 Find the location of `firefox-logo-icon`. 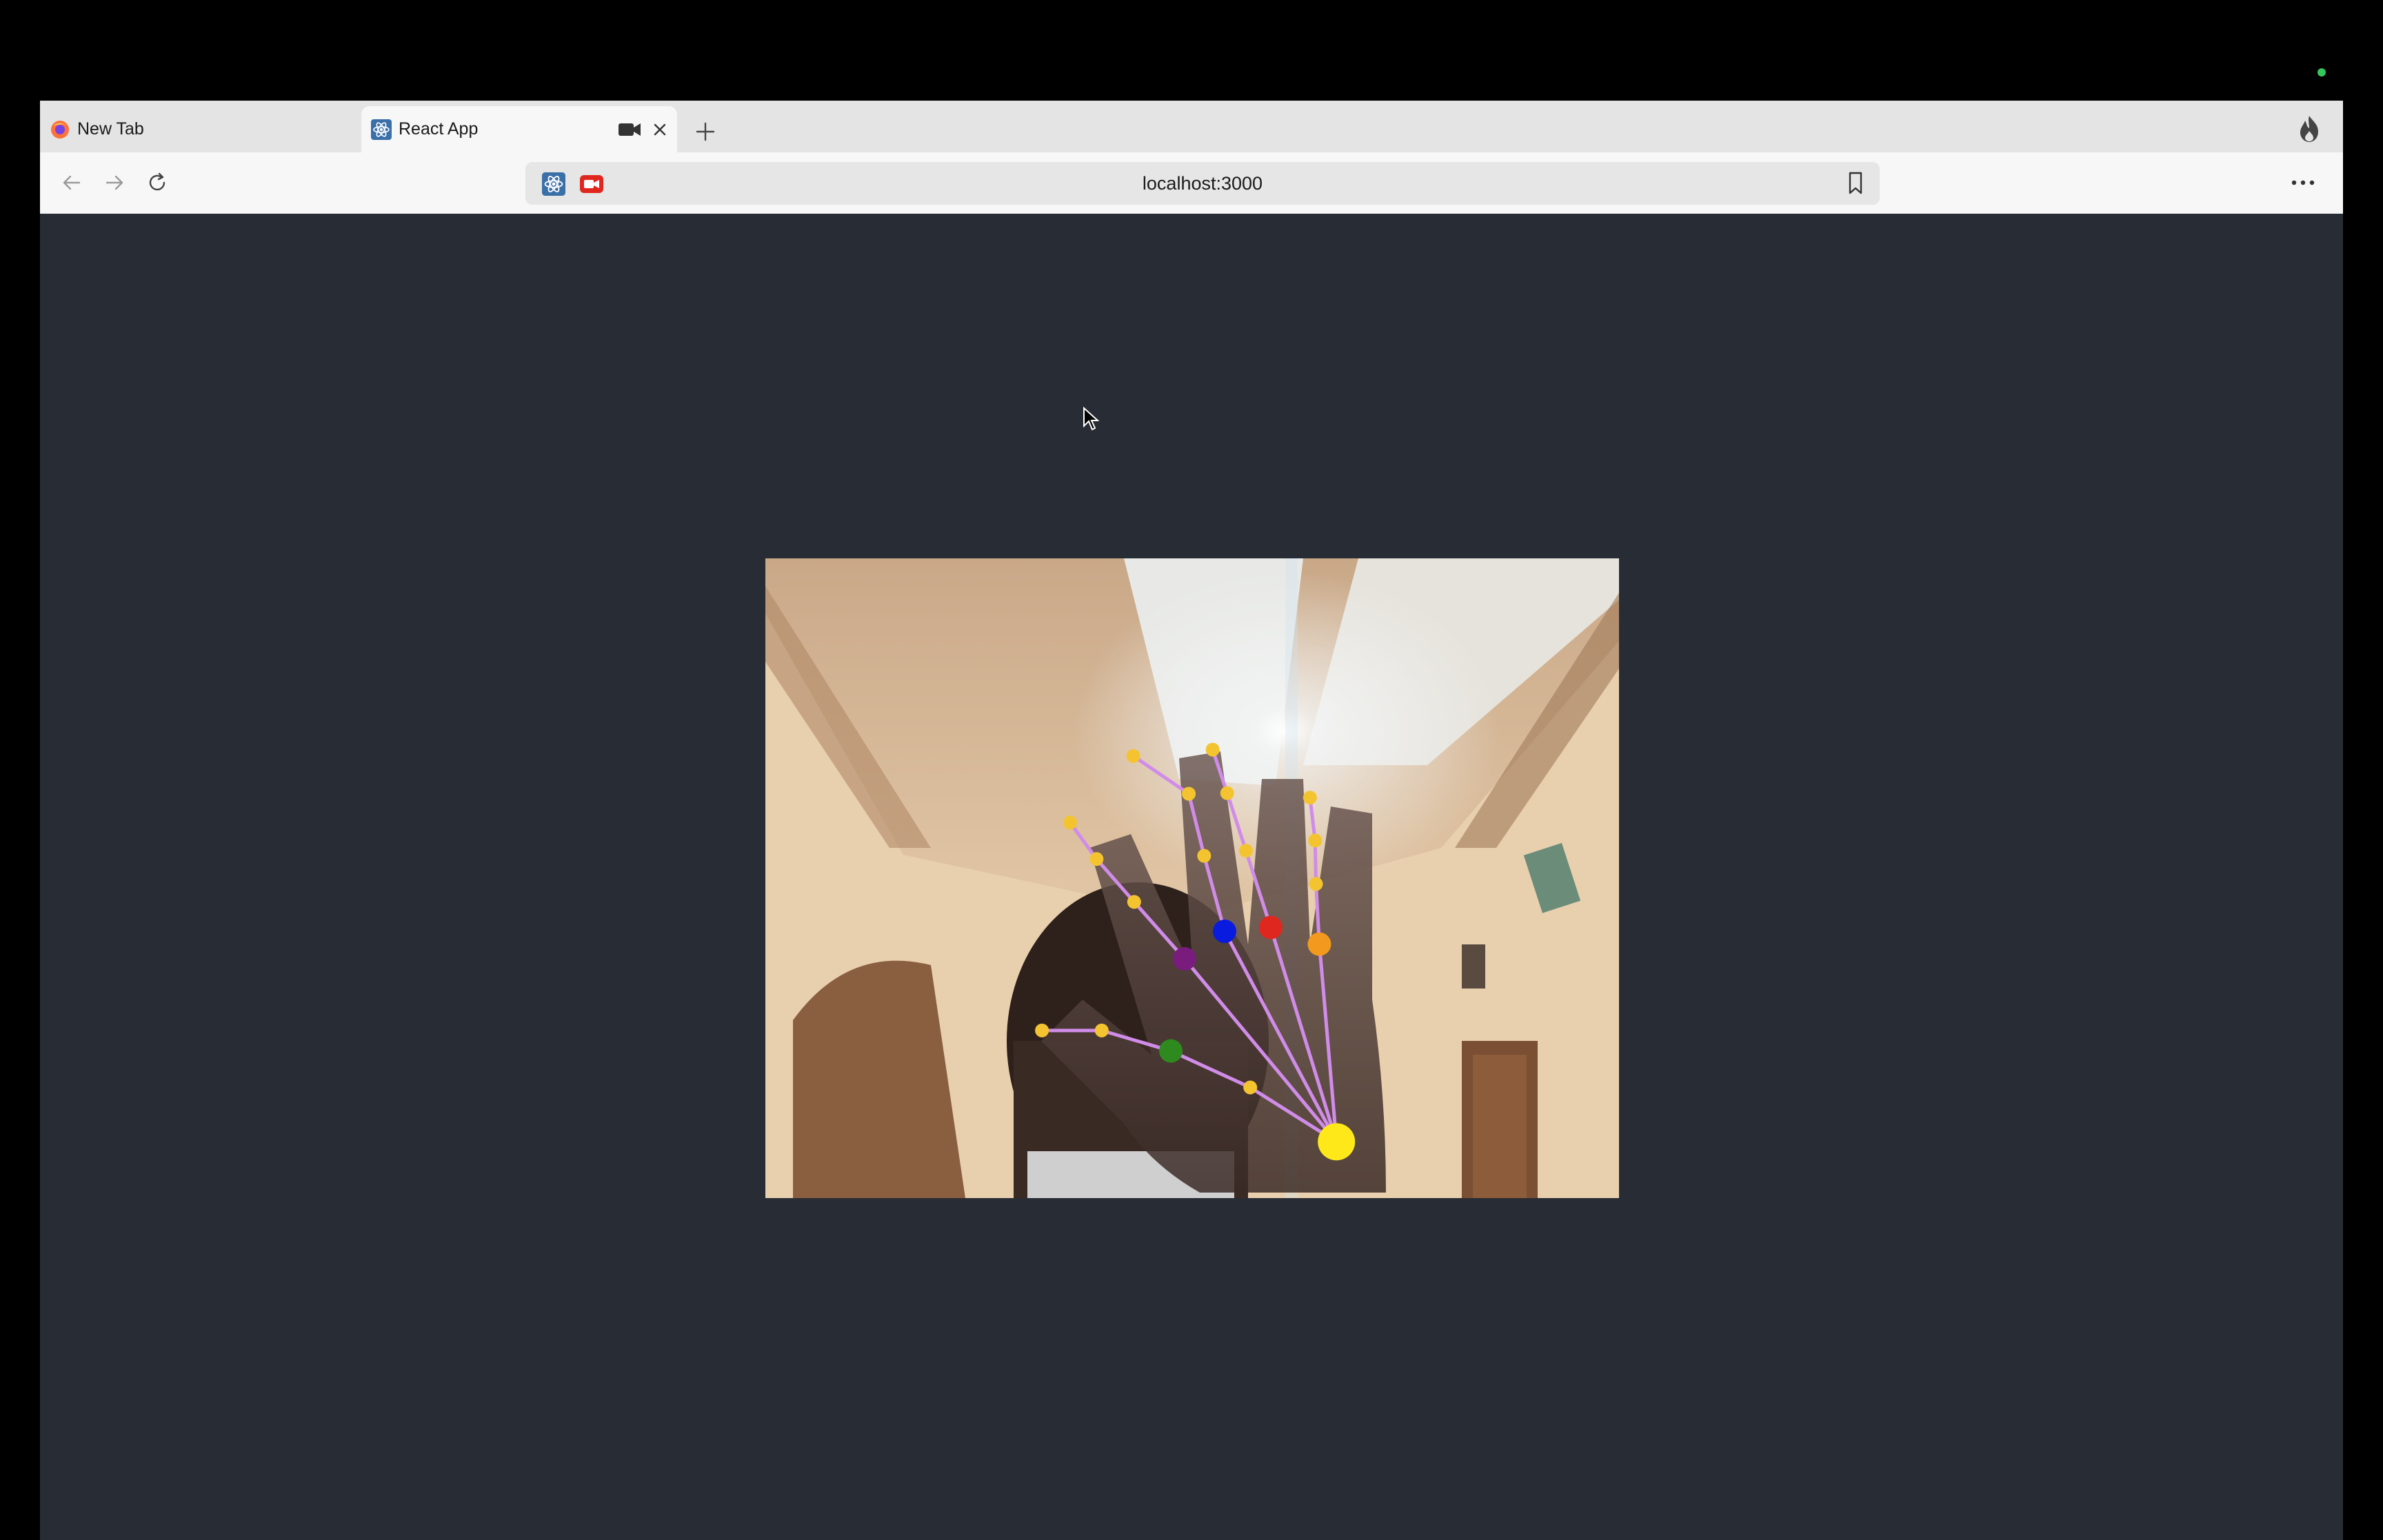

firefox-logo-icon is located at coordinates (60, 130).